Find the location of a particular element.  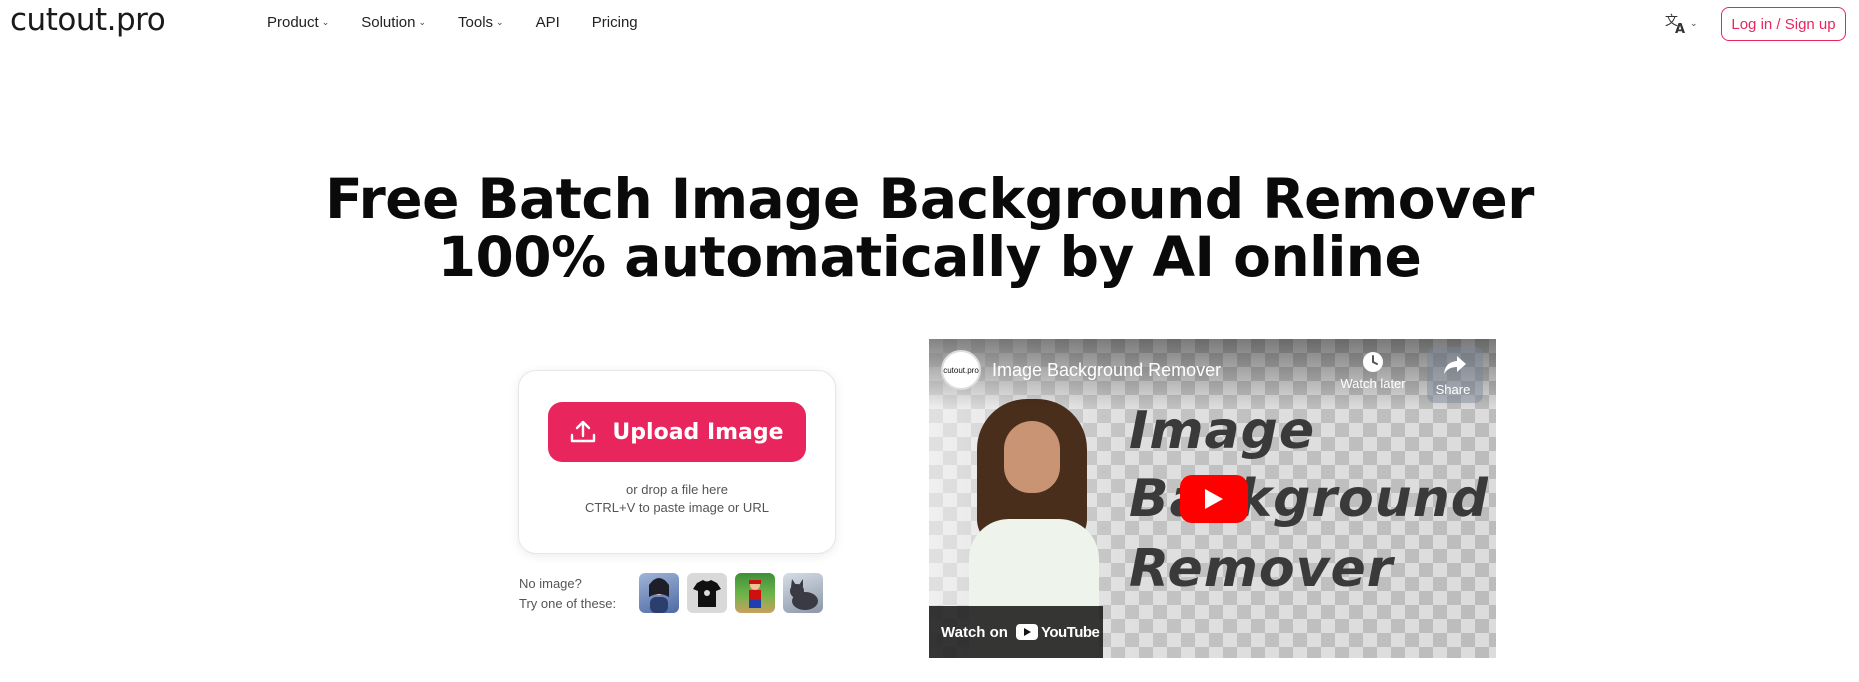

nav-item-product: Product ⌄ is located at coordinates (298, 22).